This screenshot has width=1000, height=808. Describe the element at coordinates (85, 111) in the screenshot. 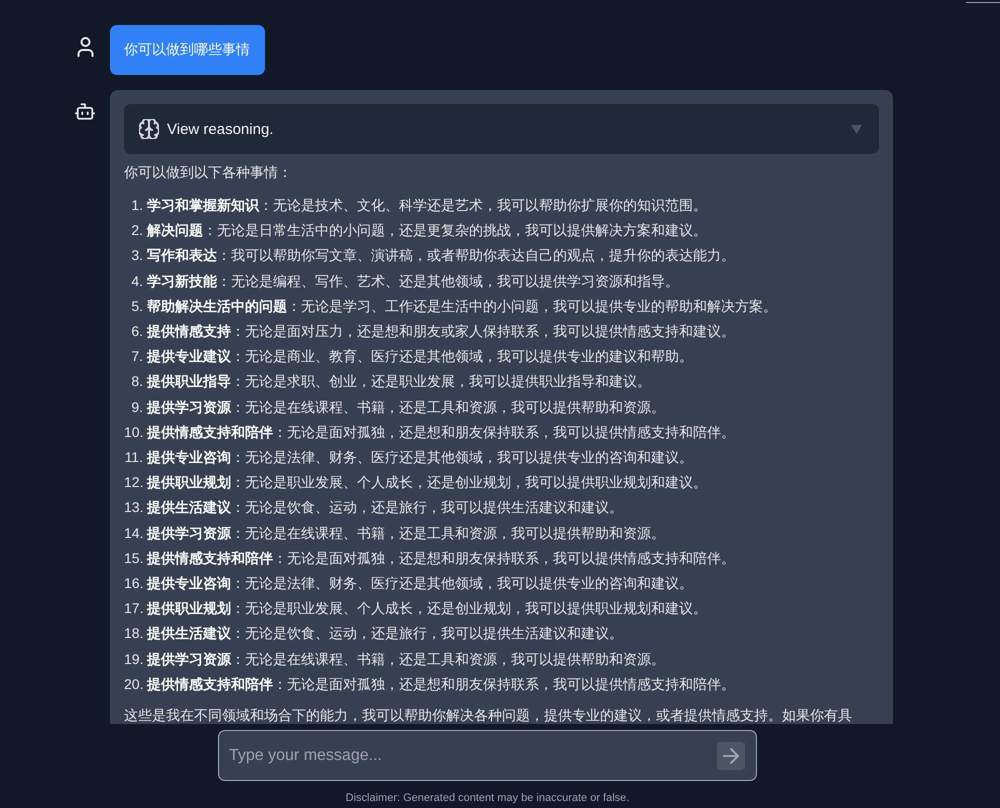

I see `robot-icon` at that location.